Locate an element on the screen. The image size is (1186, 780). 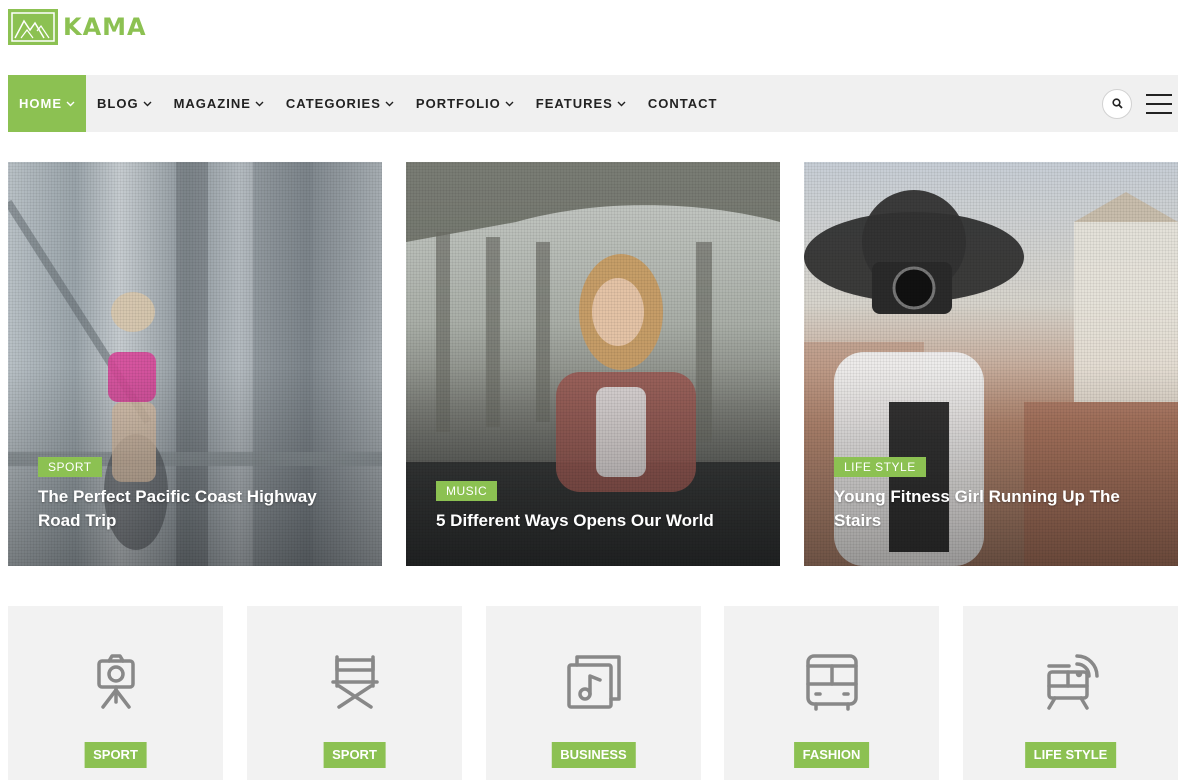
nav-item-label: PORTFOLIO is located at coordinates (458, 103).